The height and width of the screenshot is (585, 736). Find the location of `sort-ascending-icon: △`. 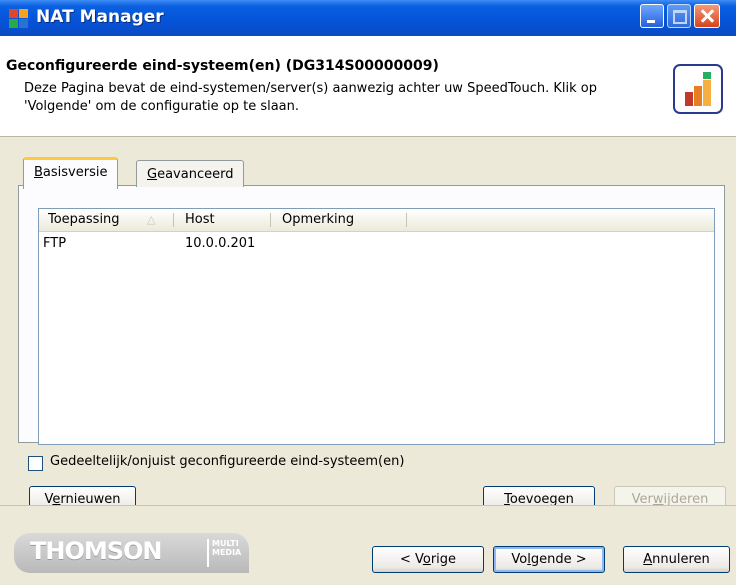

sort-ascending-icon: △ is located at coordinates (151, 219).